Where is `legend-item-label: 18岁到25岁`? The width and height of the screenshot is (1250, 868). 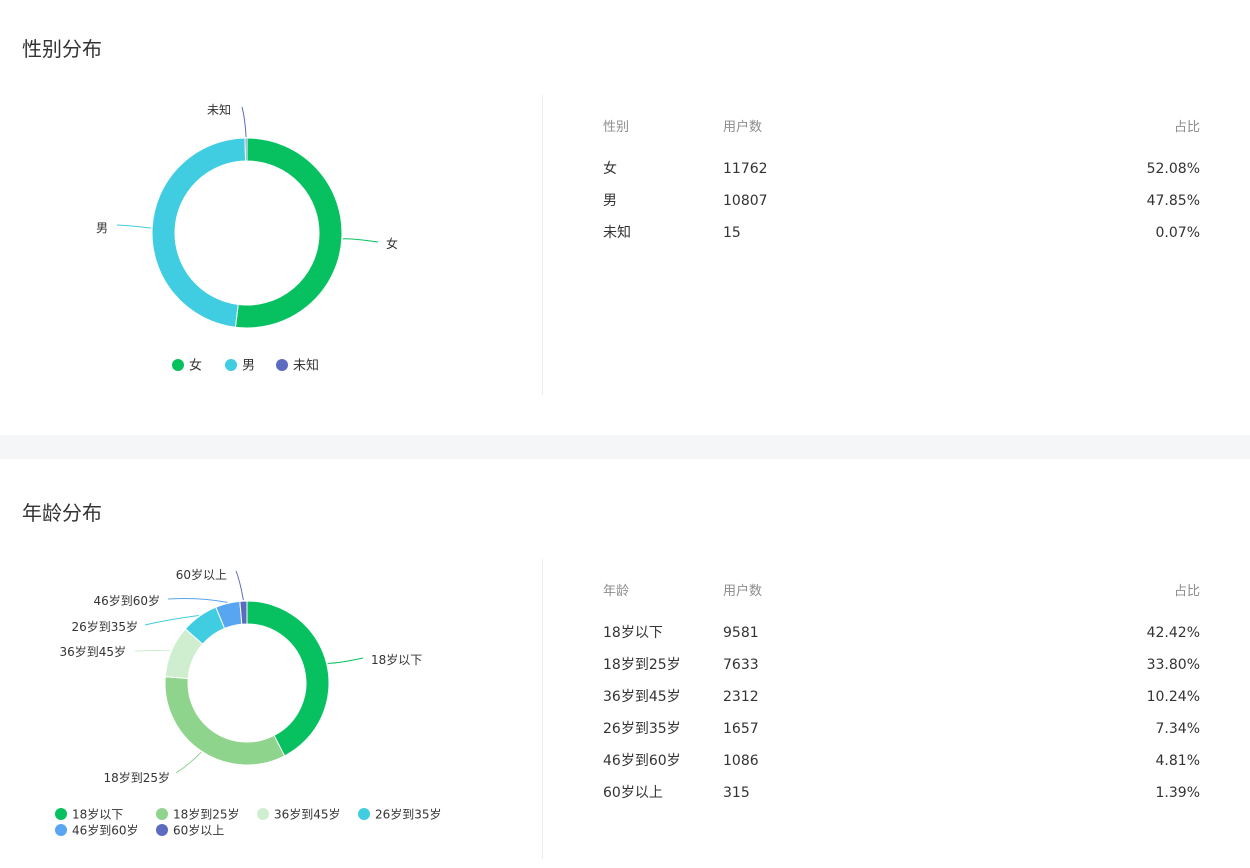
legend-item-label: 18岁到25岁 is located at coordinates (206, 814).